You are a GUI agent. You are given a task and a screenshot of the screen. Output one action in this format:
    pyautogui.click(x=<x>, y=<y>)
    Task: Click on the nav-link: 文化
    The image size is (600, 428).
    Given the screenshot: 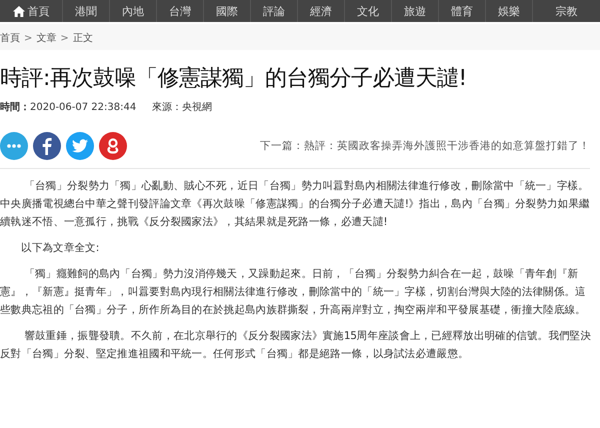 What is the action you would take?
    pyautogui.click(x=368, y=11)
    